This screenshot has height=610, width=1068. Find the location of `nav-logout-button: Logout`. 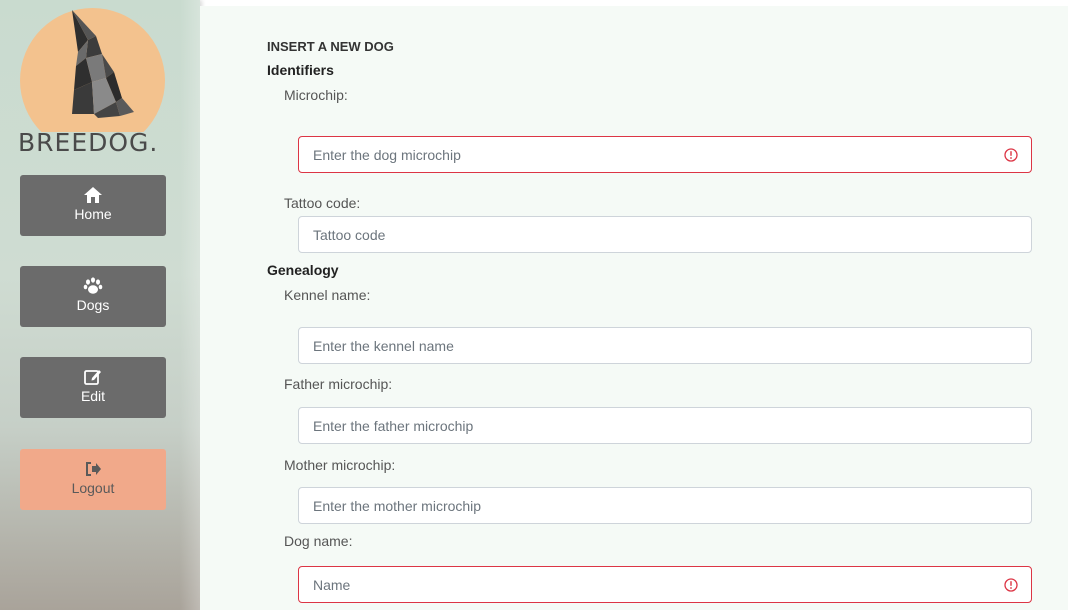

nav-logout-button: Logout is located at coordinates (93, 479).